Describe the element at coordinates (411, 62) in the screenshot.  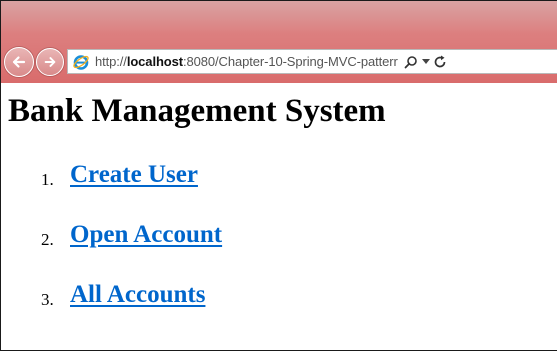
I see `search-icon` at that location.